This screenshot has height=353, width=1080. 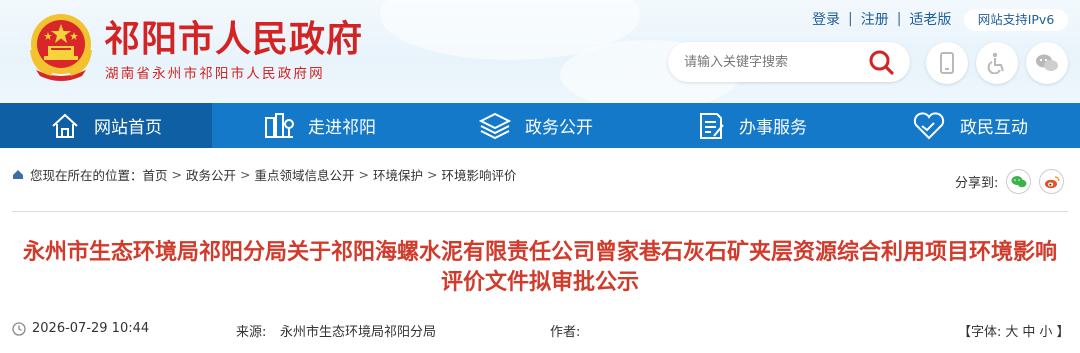 I want to click on share-bar: 分享到:, so click(x=1010, y=181).